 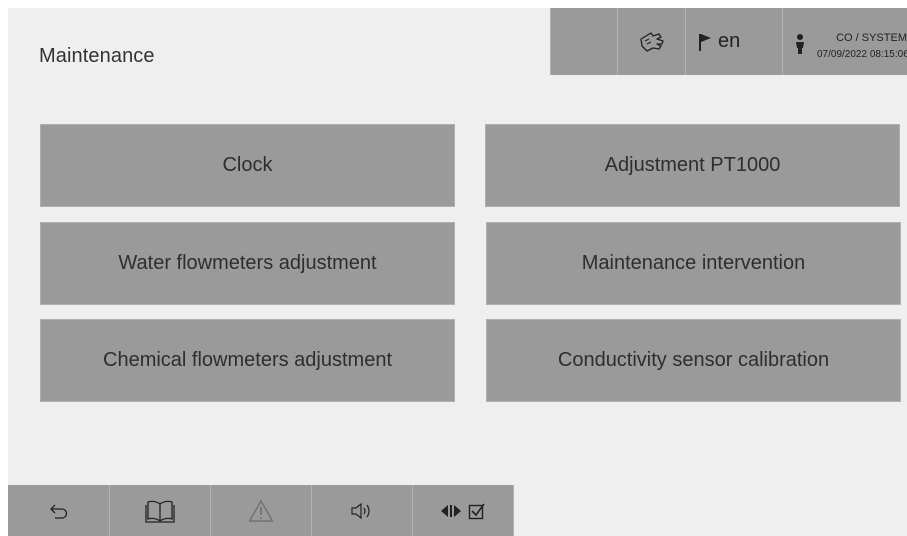 What do you see at coordinates (800, 44) in the screenshot?
I see `user-info-icon` at bounding box center [800, 44].